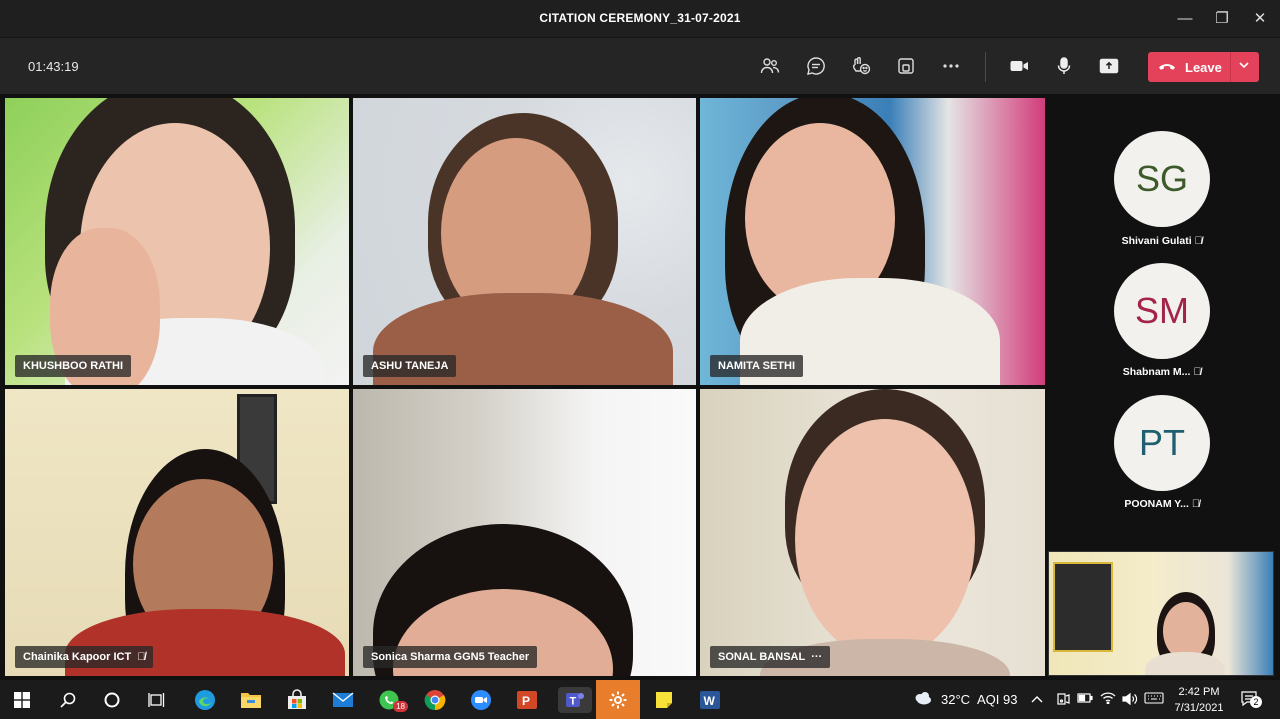 Image resolution: width=1280 pixels, height=719 pixels. Describe the element at coordinates (1064, 66) in the screenshot. I see `microphone-icon` at that location.